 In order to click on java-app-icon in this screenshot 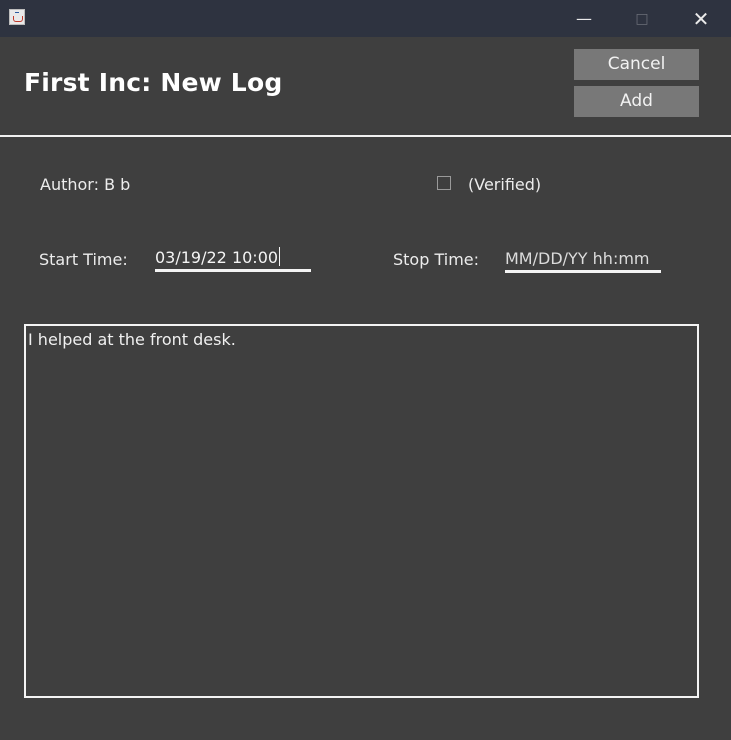, I will do `click(17, 17)`.